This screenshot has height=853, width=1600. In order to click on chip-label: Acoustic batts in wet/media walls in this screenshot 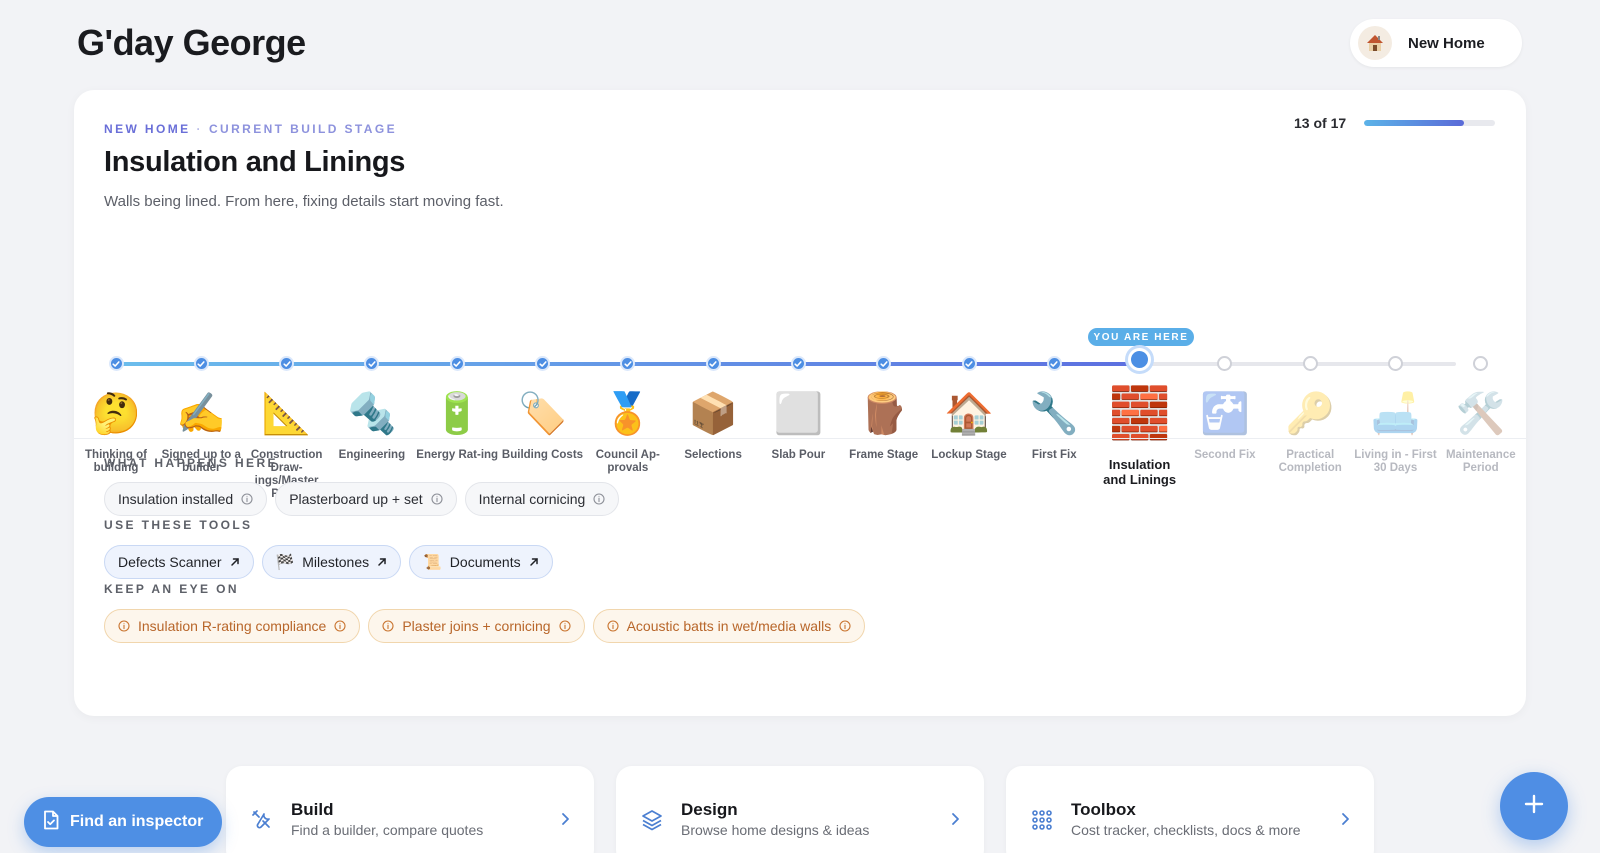, I will do `click(729, 626)`.